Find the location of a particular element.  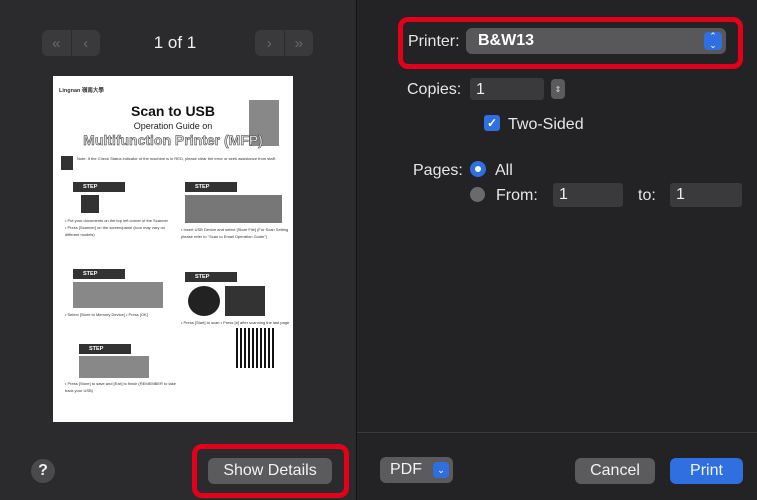

copies-value: 1 is located at coordinates (480, 89).